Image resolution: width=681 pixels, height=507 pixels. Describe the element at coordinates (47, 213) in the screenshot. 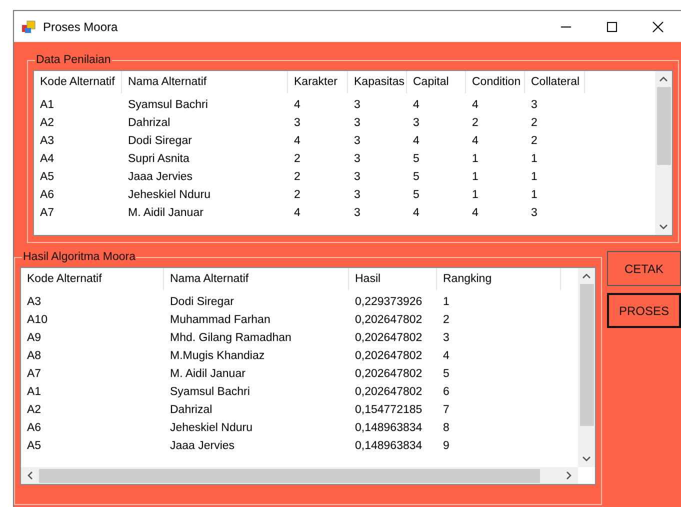

I see `table-cell-text: A7` at that location.